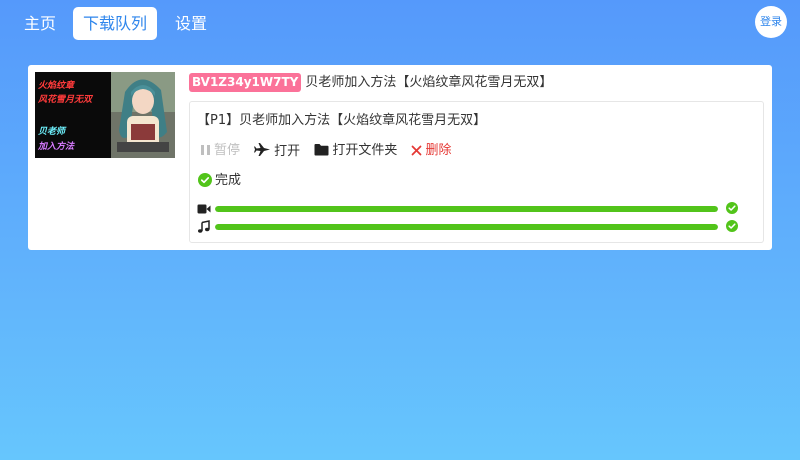 The image size is (800, 460). Describe the element at coordinates (205, 150) in the screenshot. I see `pause-icon` at that location.